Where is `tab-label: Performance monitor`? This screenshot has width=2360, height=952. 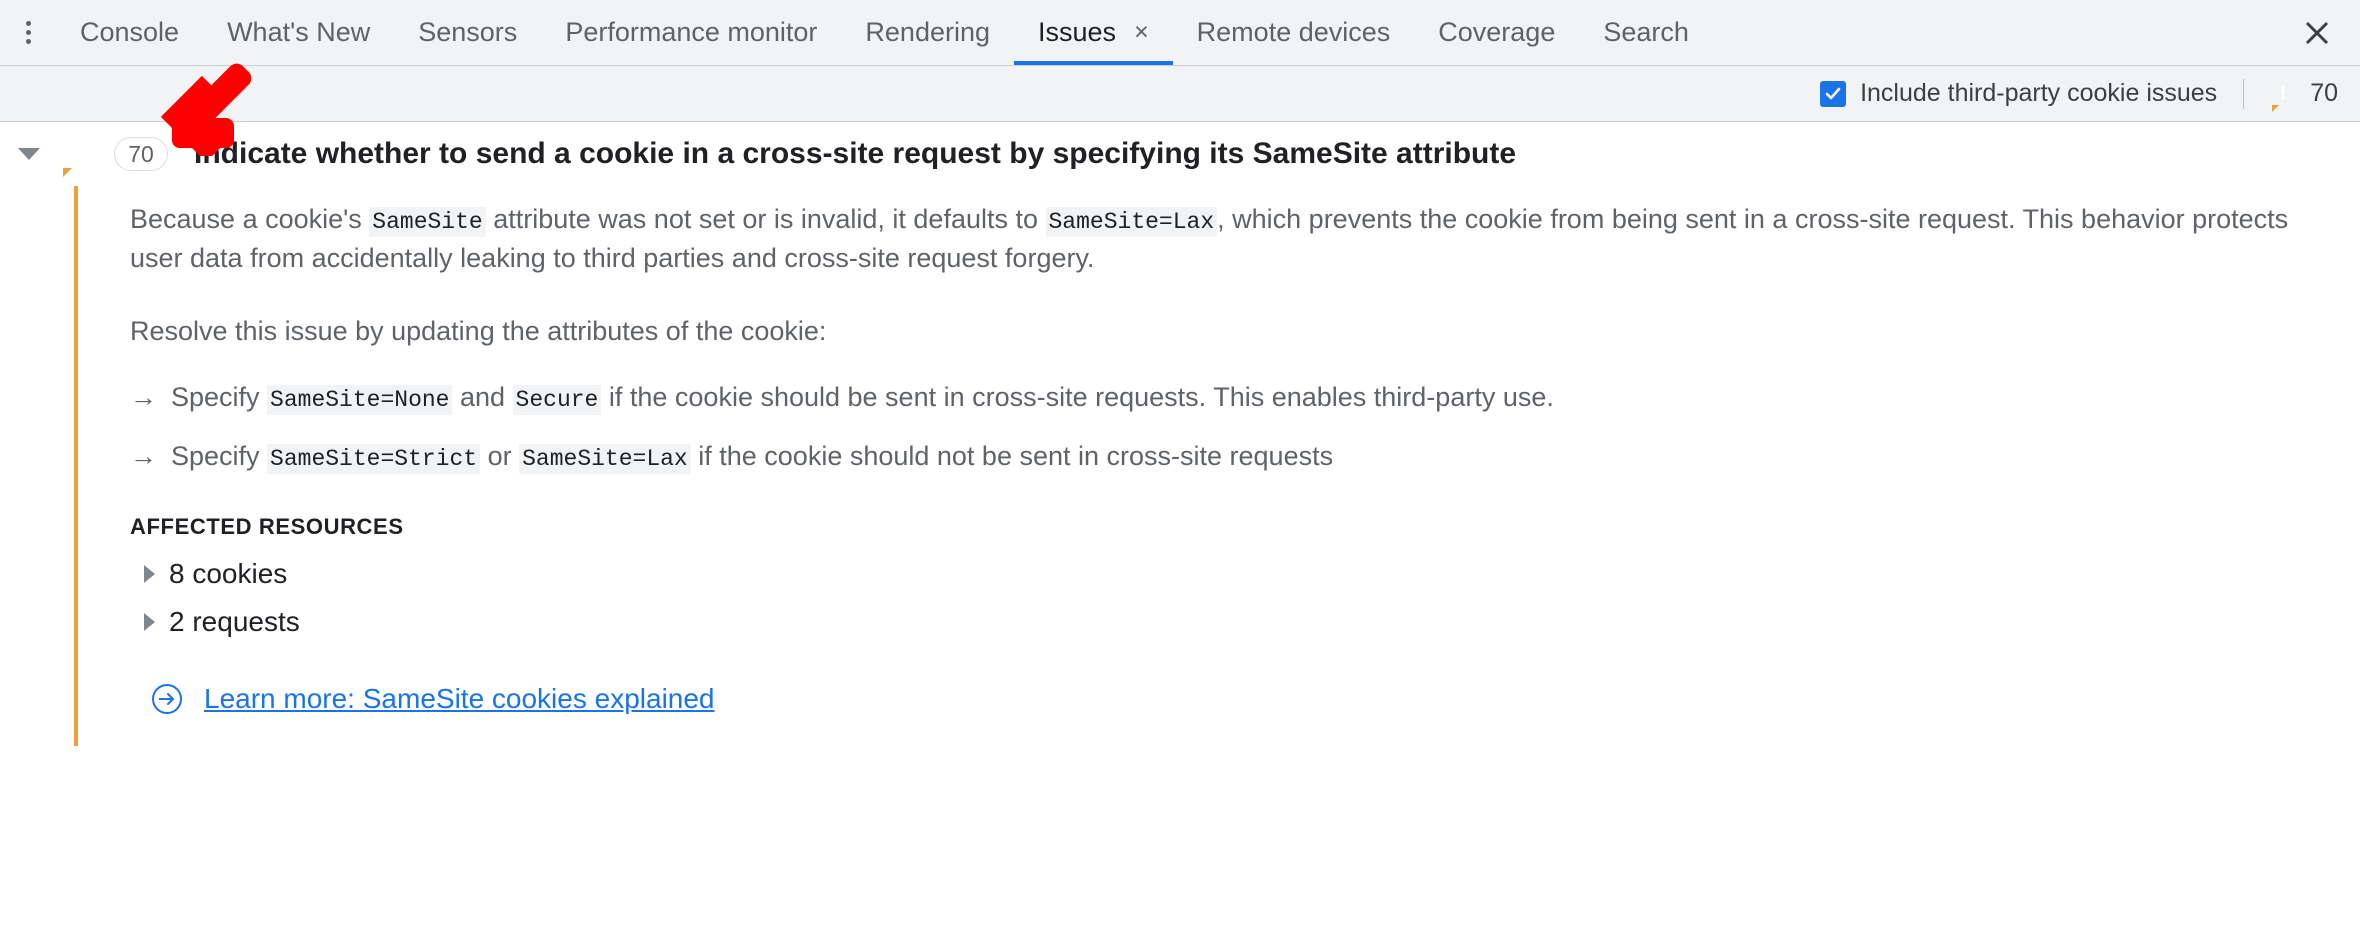
tab-label: Performance monitor is located at coordinates (691, 32).